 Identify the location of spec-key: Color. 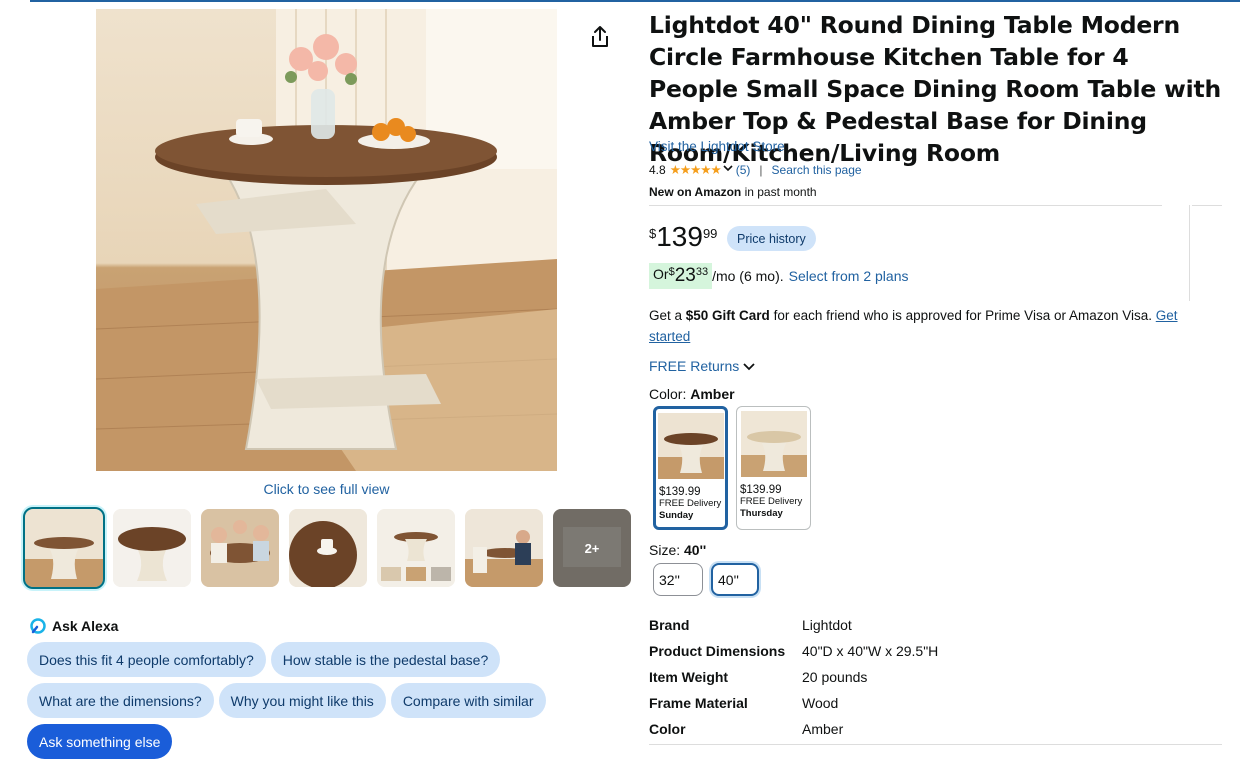
(667, 729).